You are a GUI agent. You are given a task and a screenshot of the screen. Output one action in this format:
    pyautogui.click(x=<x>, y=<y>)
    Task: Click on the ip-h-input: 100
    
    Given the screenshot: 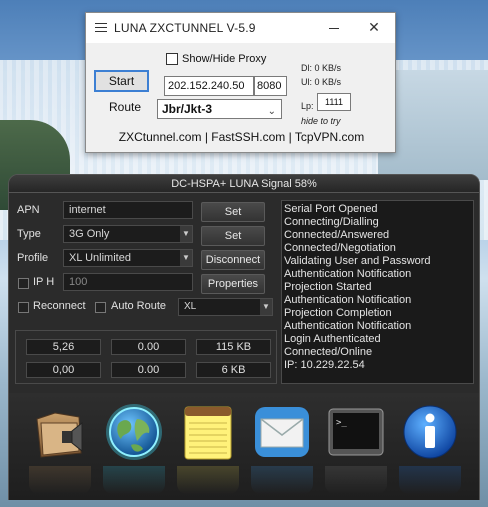 What is the action you would take?
    pyautogui.click(x=128, y=282)
    